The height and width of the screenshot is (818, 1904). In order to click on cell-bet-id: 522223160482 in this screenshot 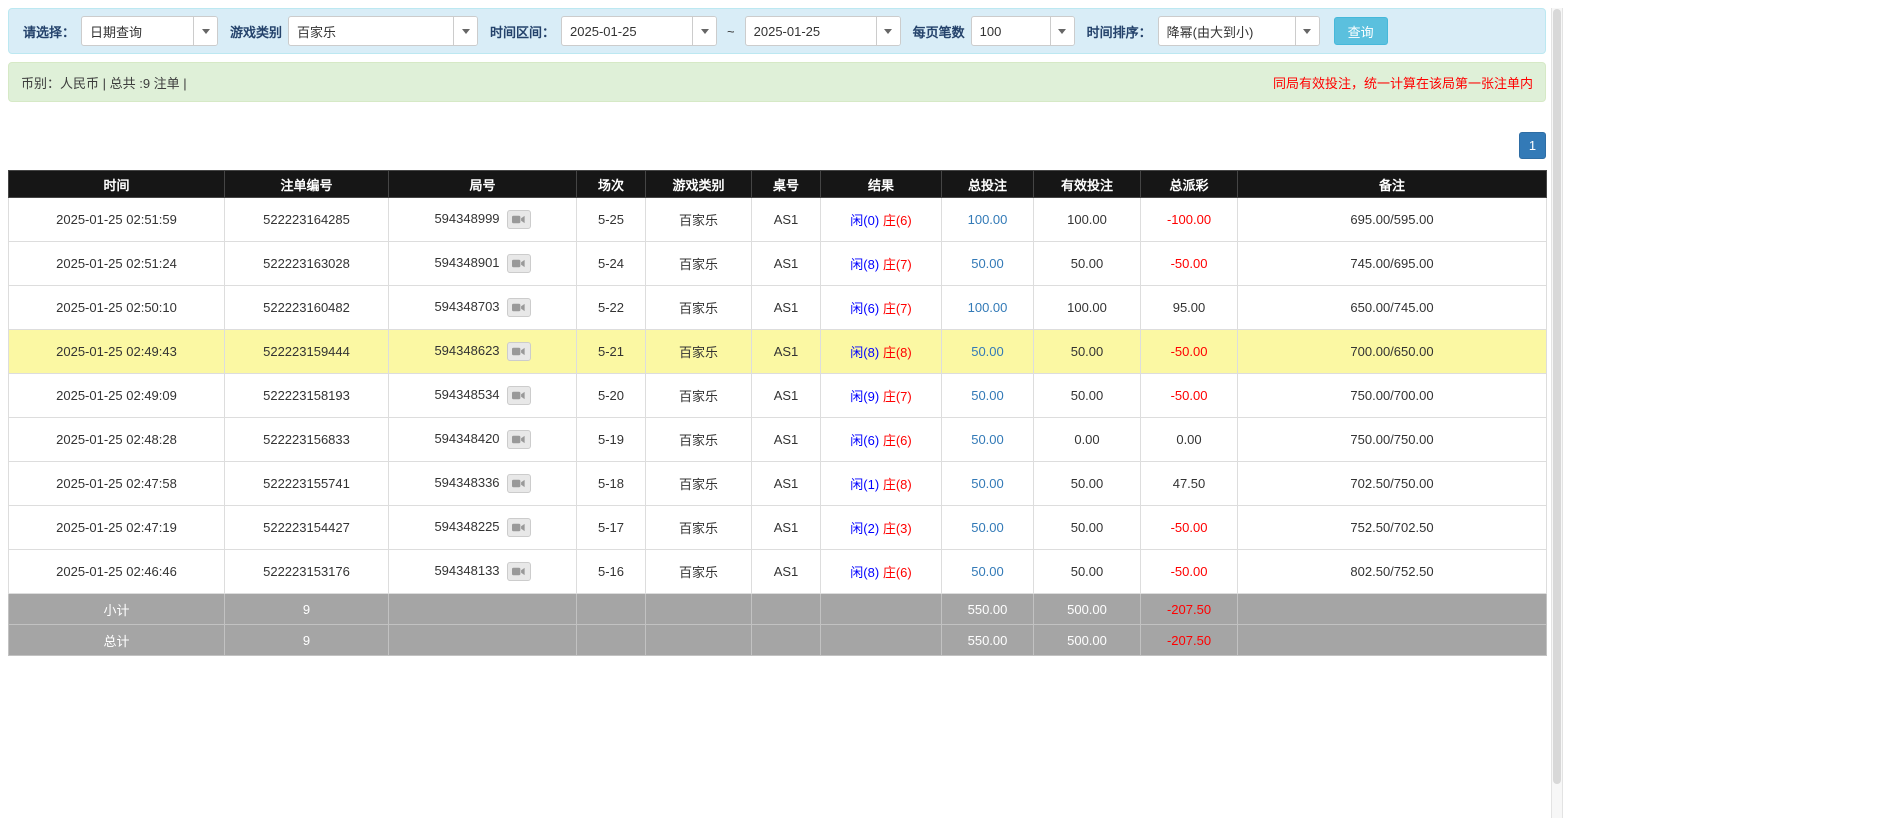, I will do `click(306, 307)`.